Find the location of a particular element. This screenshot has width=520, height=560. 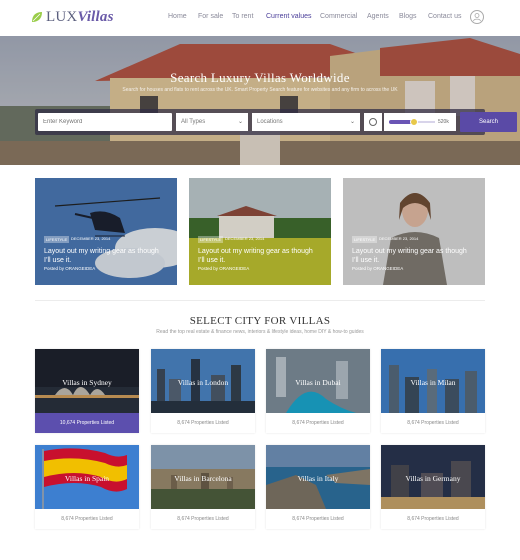

city-name: Villas in Dubai is located at coordinates (318, 382).